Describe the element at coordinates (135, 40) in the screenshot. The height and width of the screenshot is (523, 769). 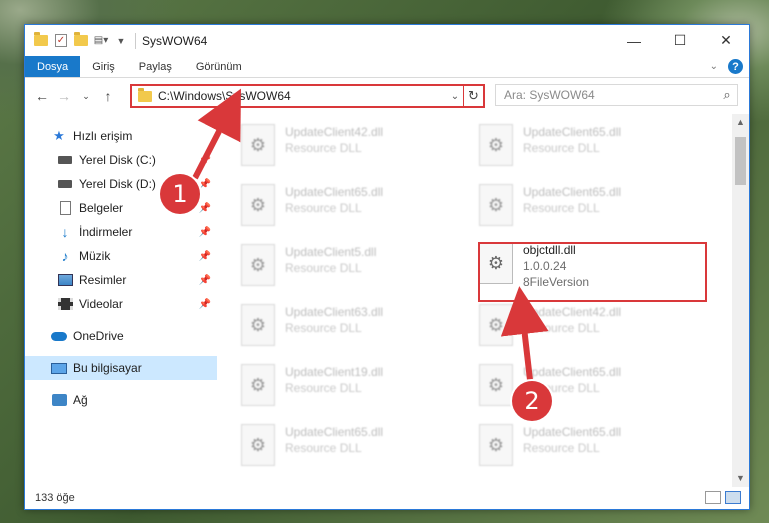
I see `title-separator` at that location.